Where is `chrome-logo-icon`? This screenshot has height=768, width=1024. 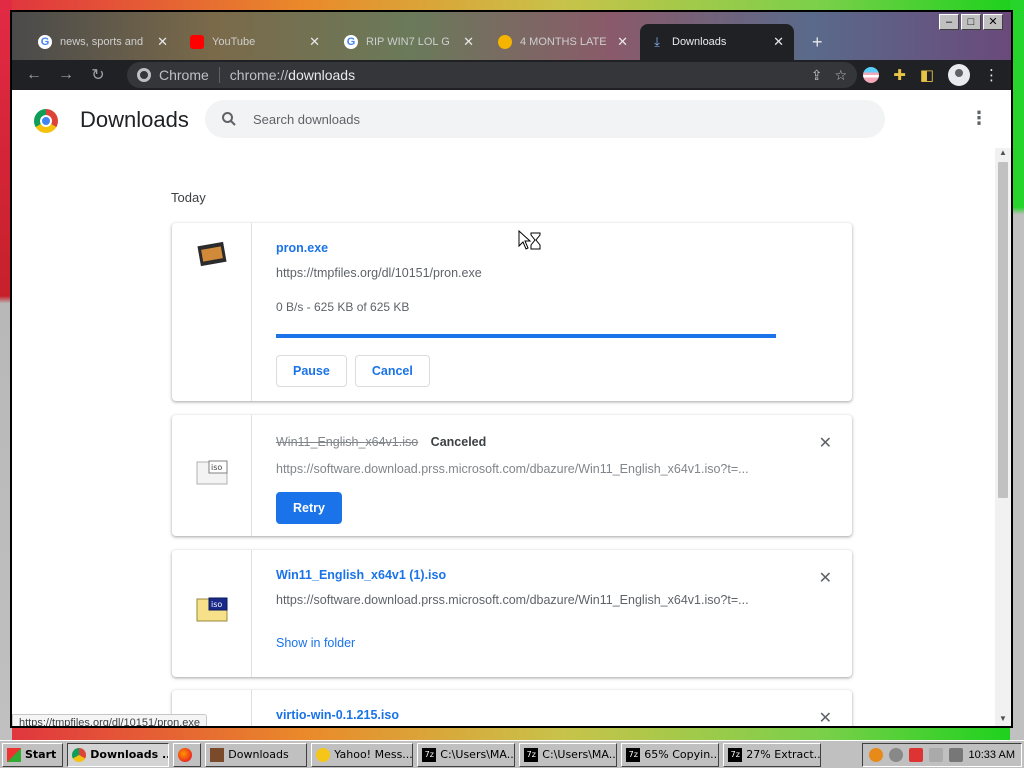 chrome-logo-icon is located at coordinates (46, 121).